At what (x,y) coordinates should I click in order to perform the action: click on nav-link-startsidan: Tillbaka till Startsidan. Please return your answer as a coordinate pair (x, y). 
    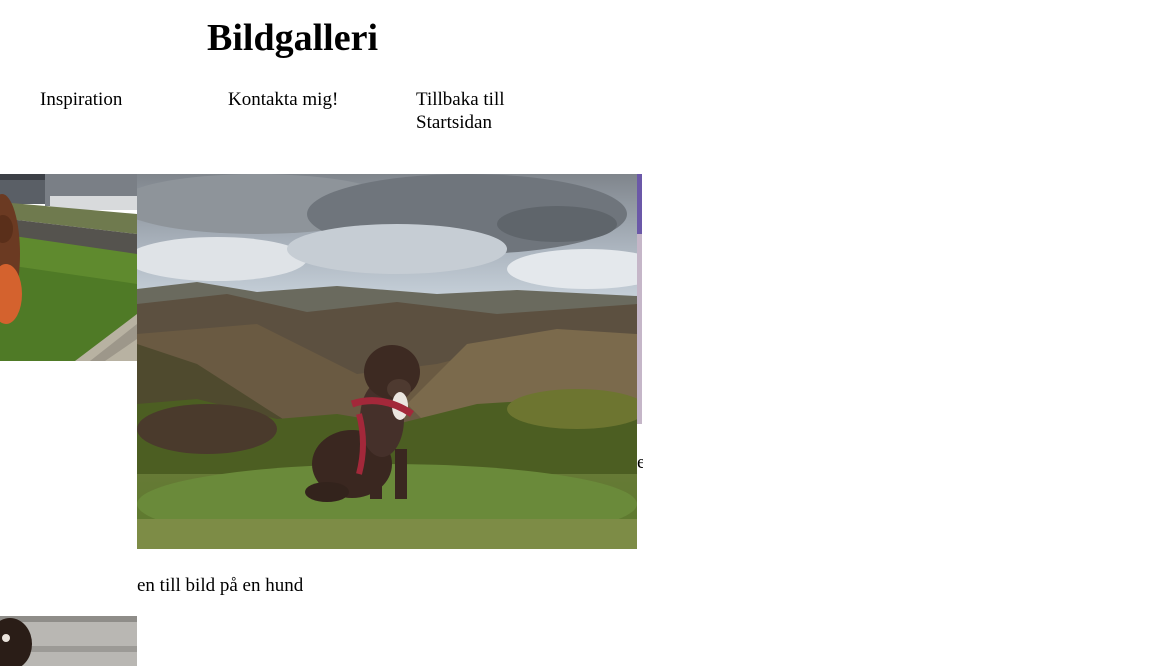
    Looking at the image, I should click on (476, 111).